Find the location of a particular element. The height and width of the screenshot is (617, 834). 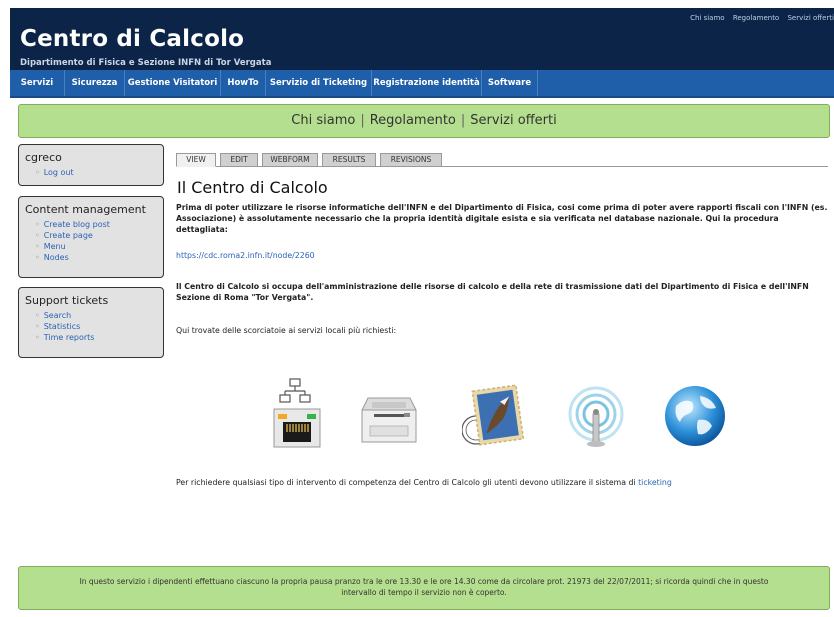

quick-link-regolamento: Regolamento is located at coordinates (413, 120).